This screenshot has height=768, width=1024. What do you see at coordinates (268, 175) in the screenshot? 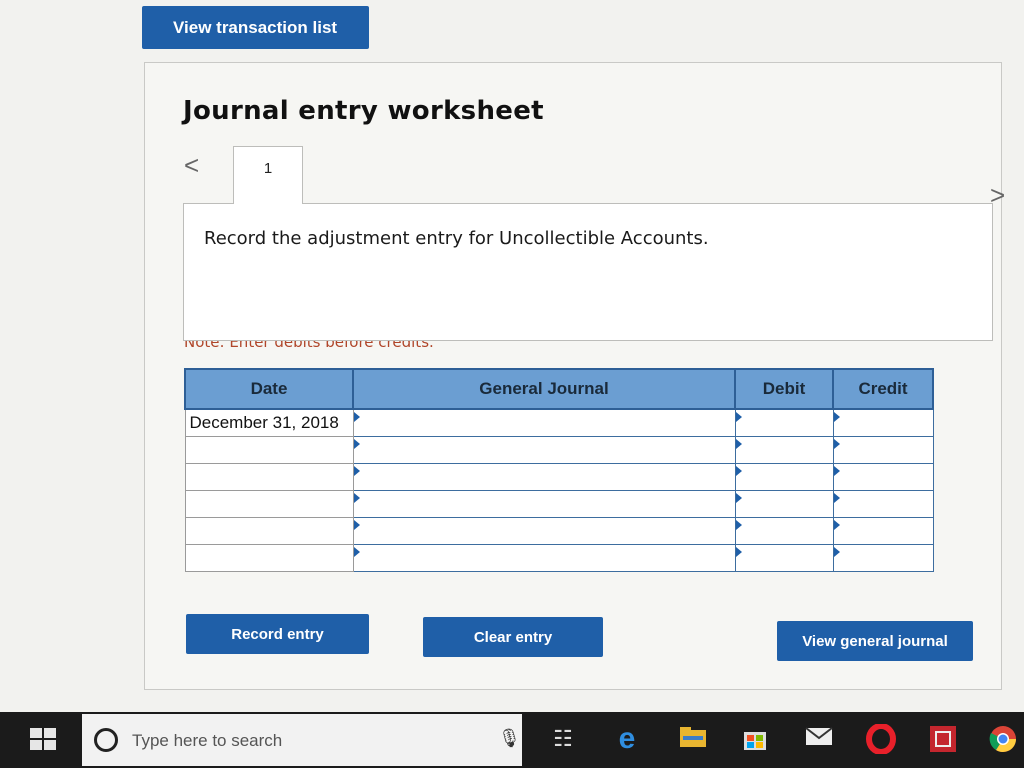
I see `tab-1: 1` at bounding box center [268, 175].